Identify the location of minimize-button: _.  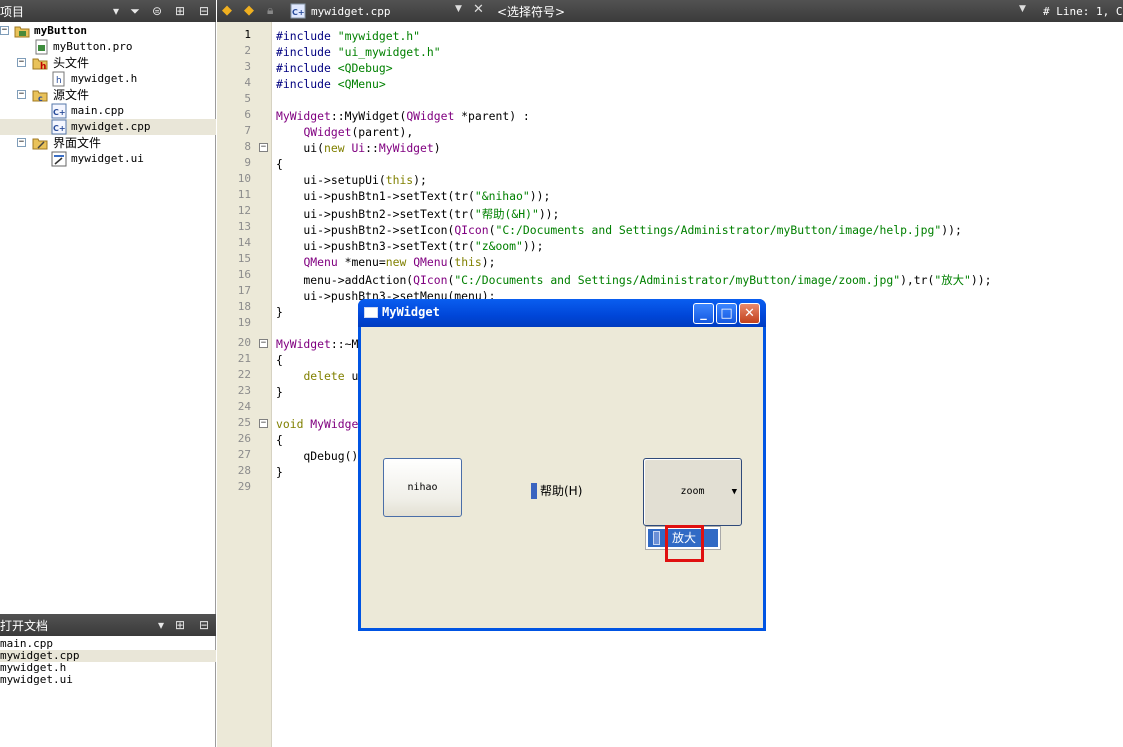
(703, 313).